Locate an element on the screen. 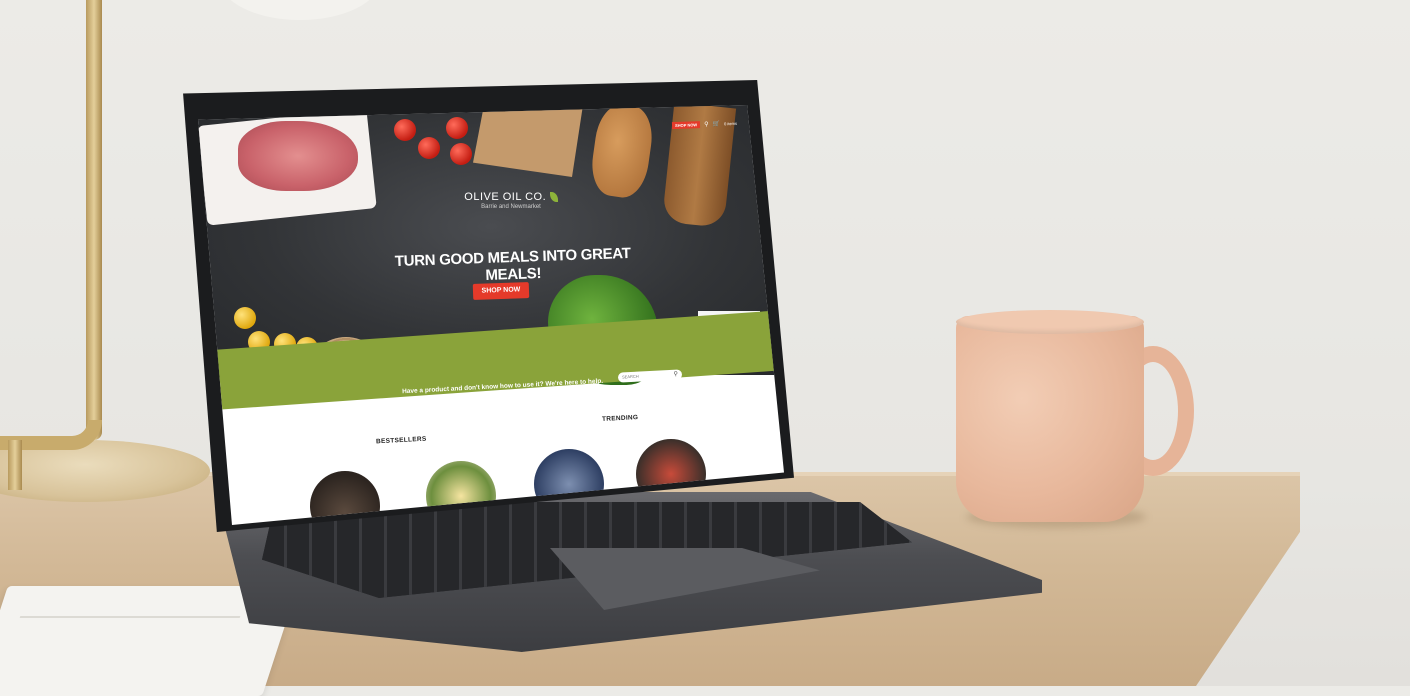 The width and height of the screenshot is (1410, 696). olive-leaf-icon is located at coordinates (553, 197).